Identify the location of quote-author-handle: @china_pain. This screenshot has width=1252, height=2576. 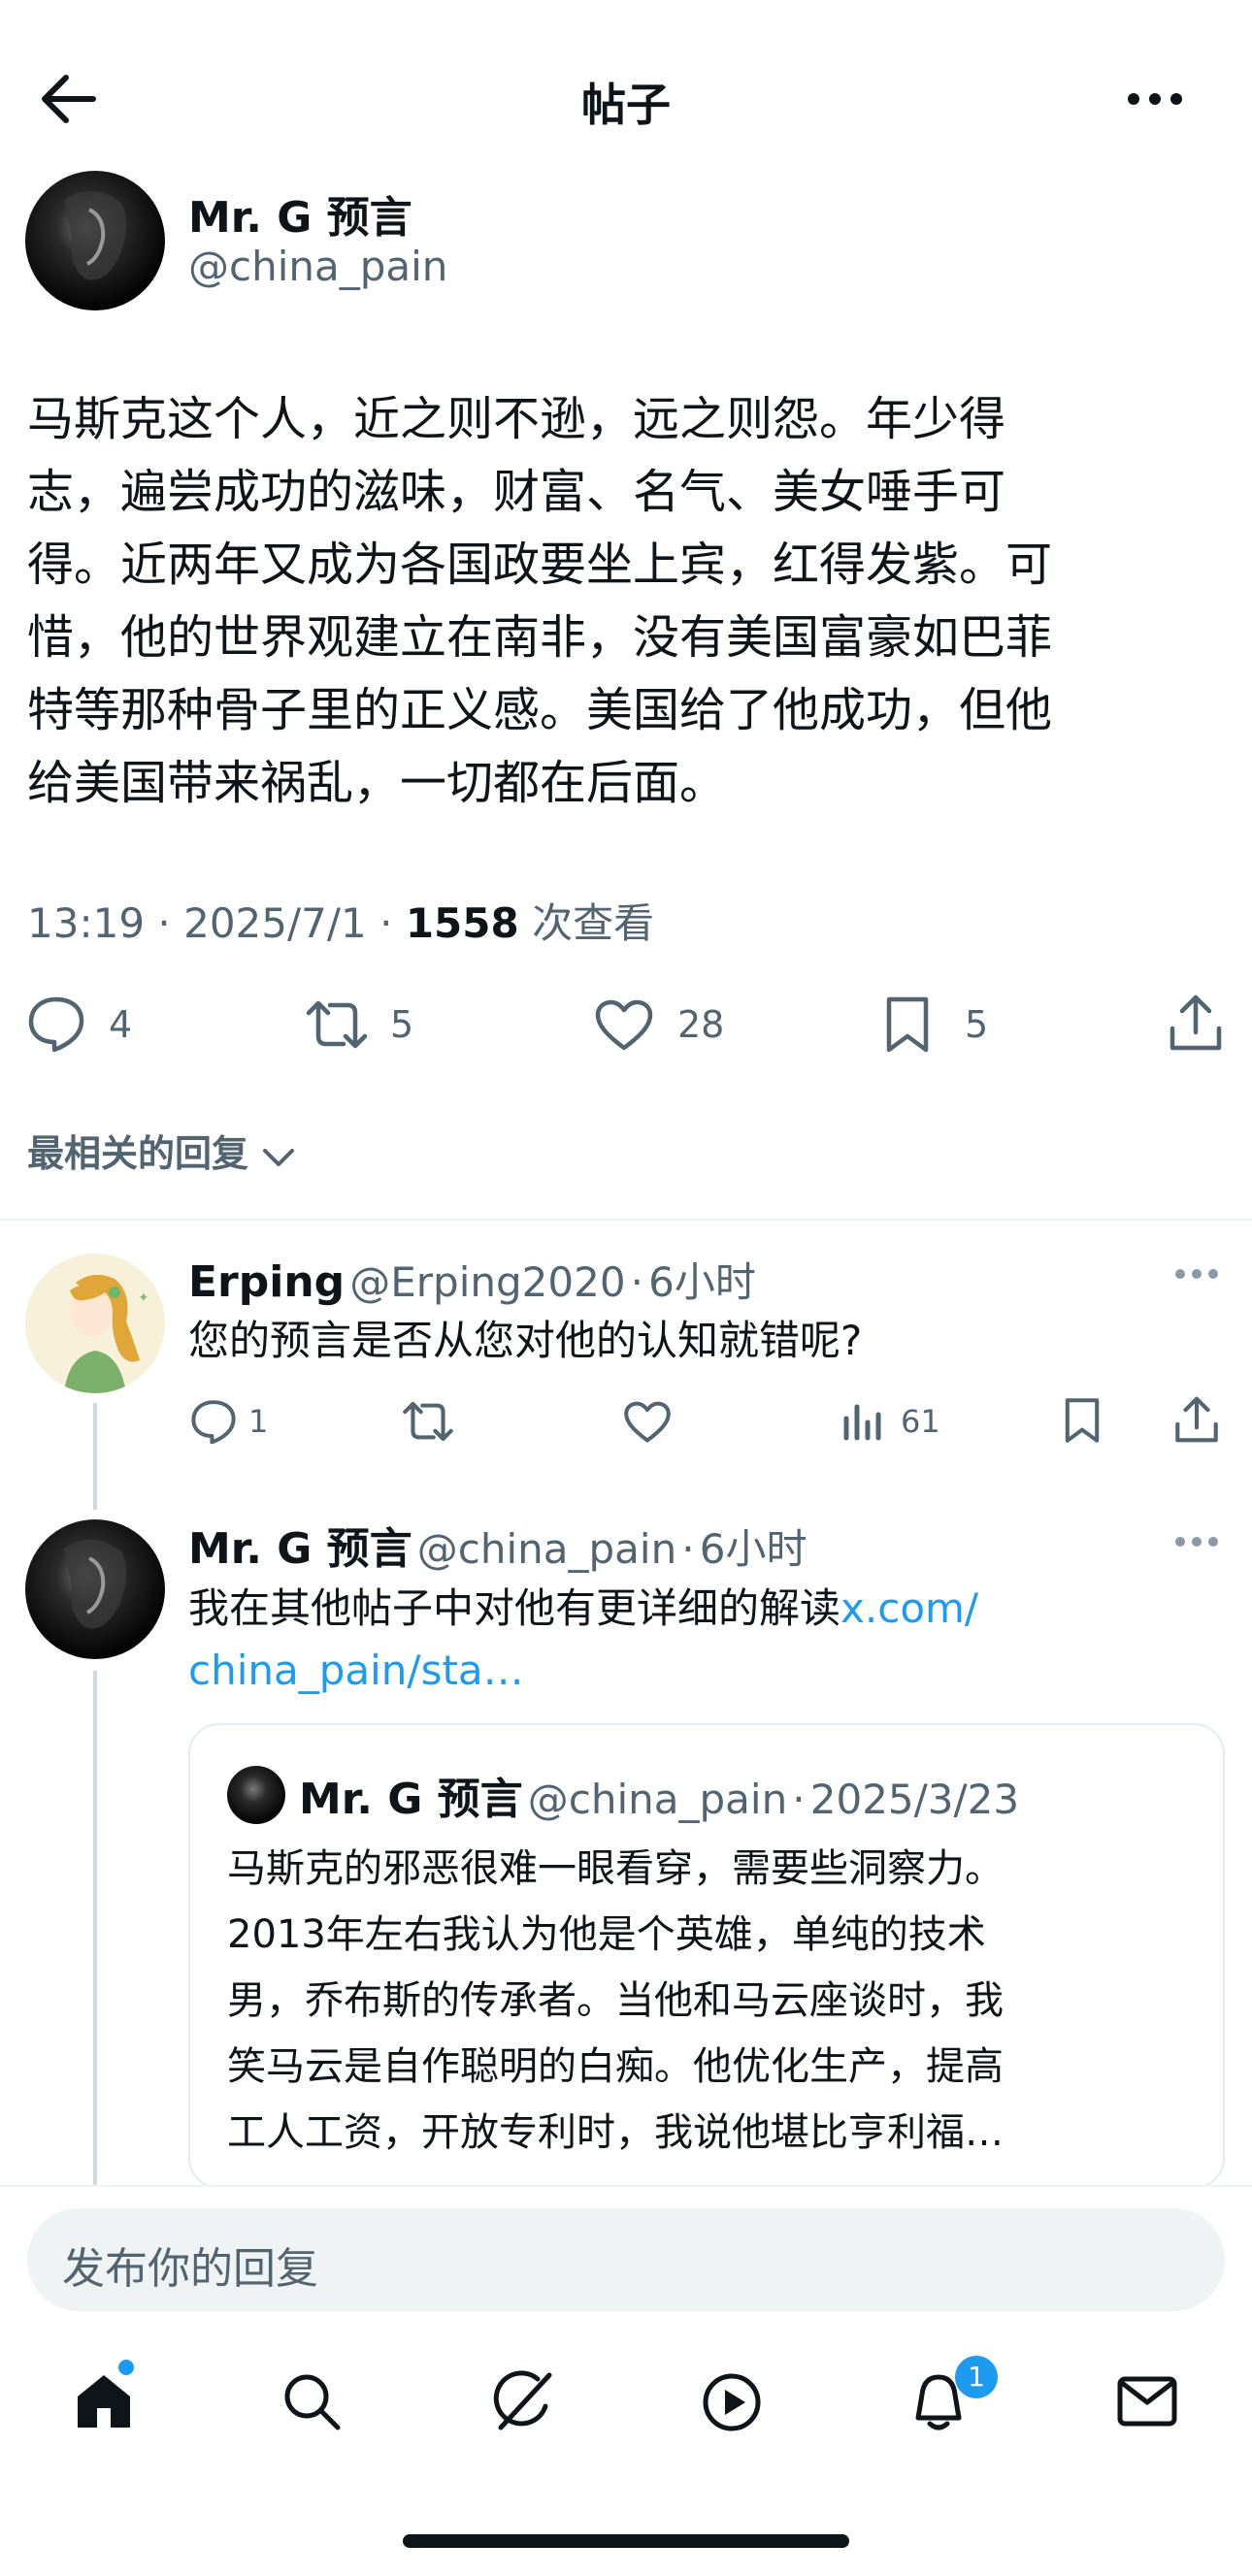
(657, 1799).